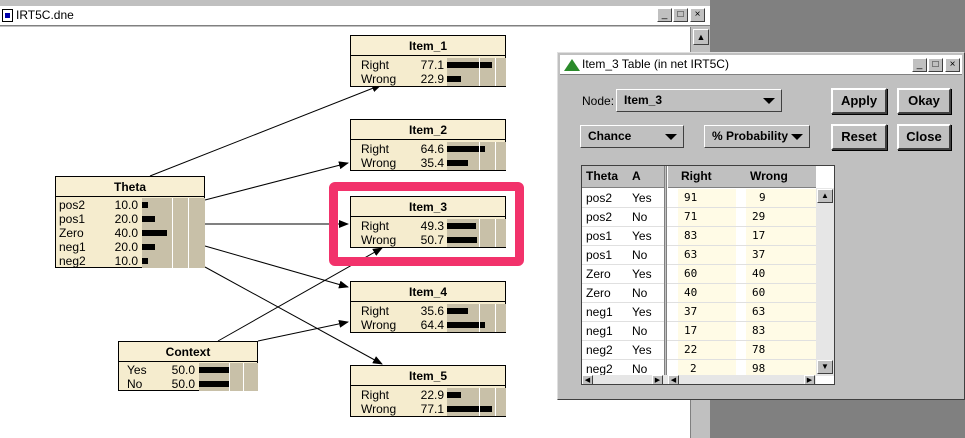 The height and width of the screenshot is (438, 965). What do you see at coordinates (428, 307) in the screenshot?
I see `node-item-4: Item_4 Right 35.6 Wrong 64.4` at bounding box center [428, 307].